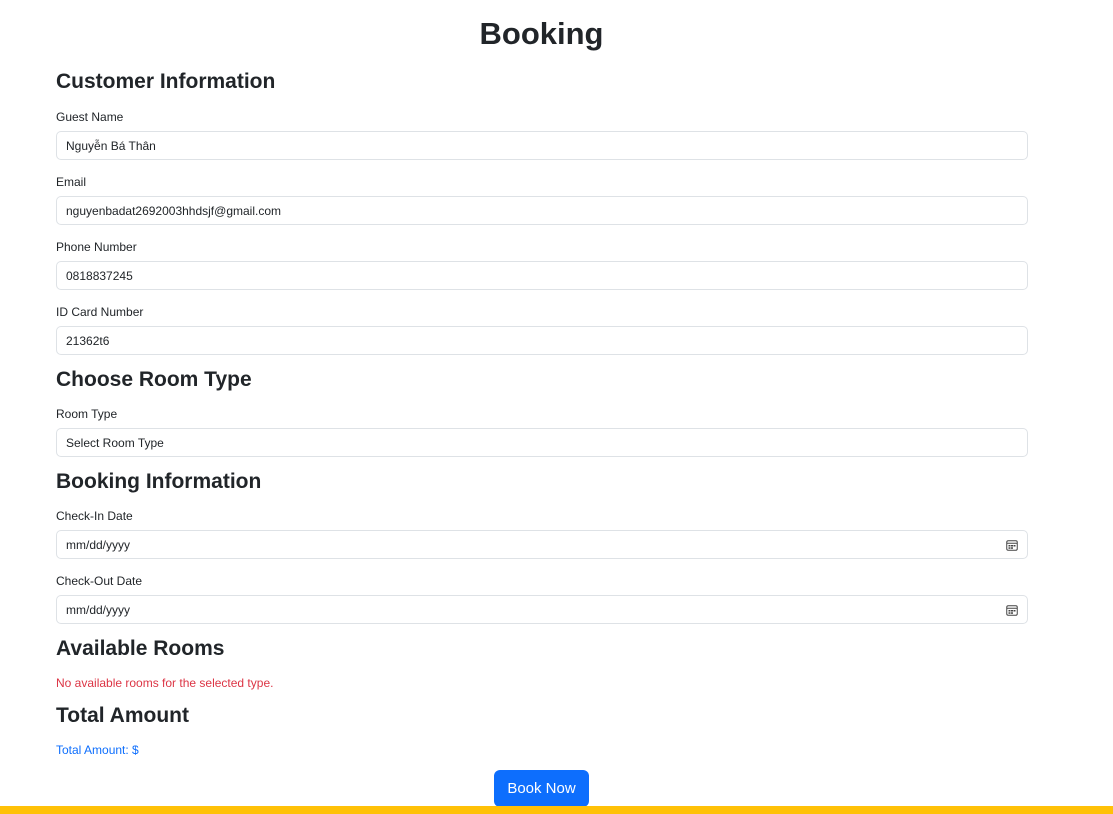  What do you see at coordinates (542, 275) in the screenshot?
I see `phone-input: 0818837245` at bounding box center [542, 275].